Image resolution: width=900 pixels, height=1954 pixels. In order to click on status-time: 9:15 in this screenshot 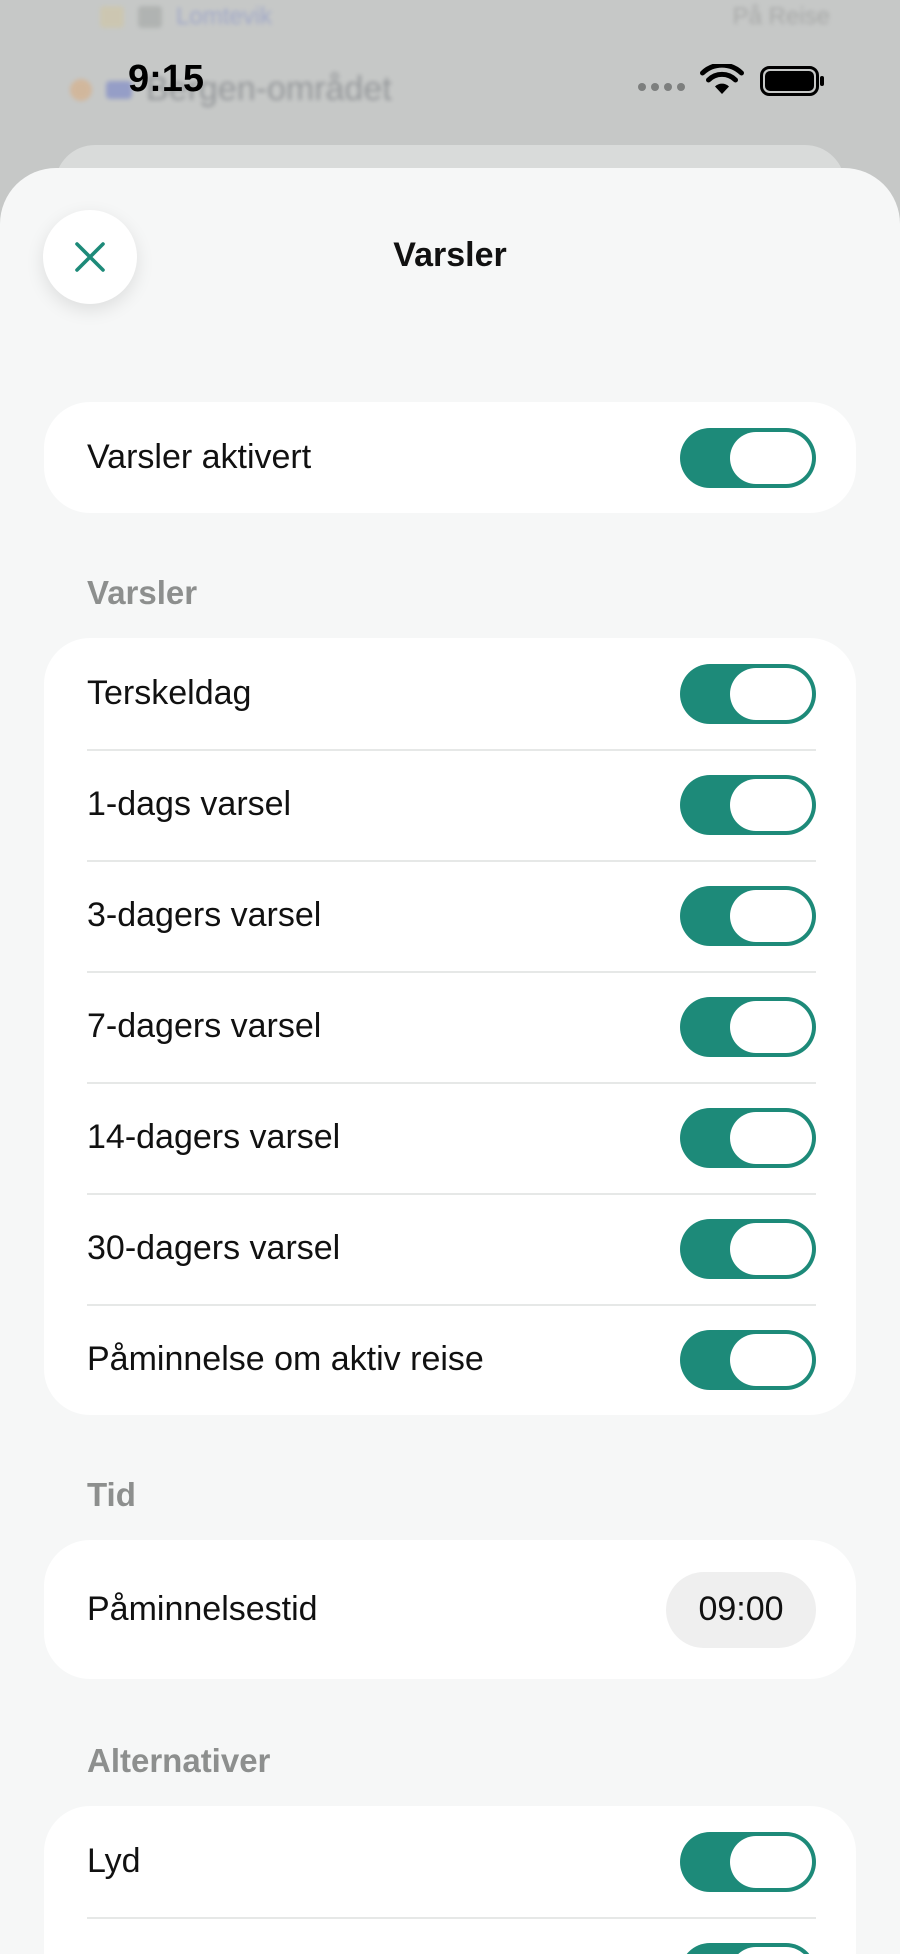, I will do `click(166, 79)`.